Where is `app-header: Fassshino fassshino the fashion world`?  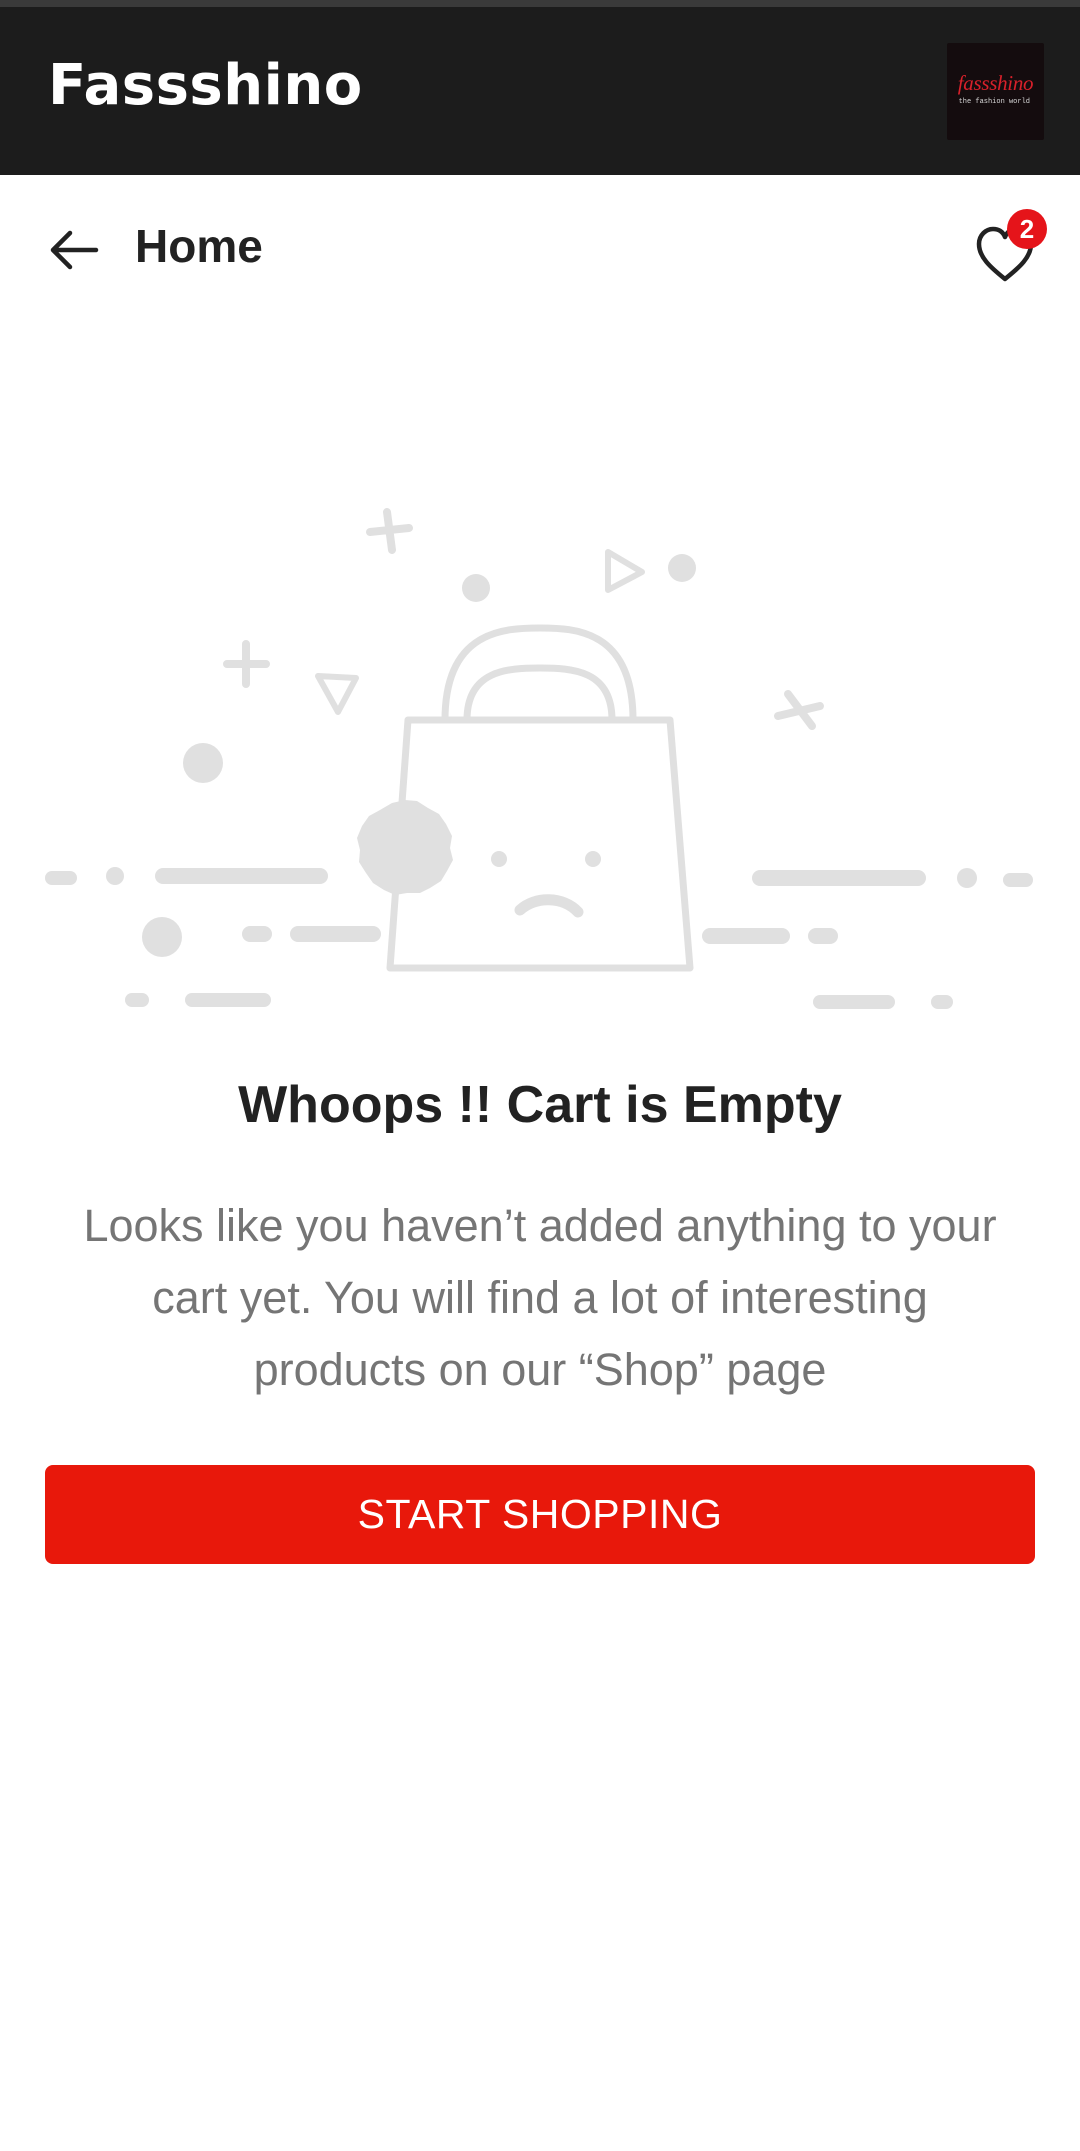
app-header: Fassshino fassshino the fashion world is located at coordinates (540, 91).